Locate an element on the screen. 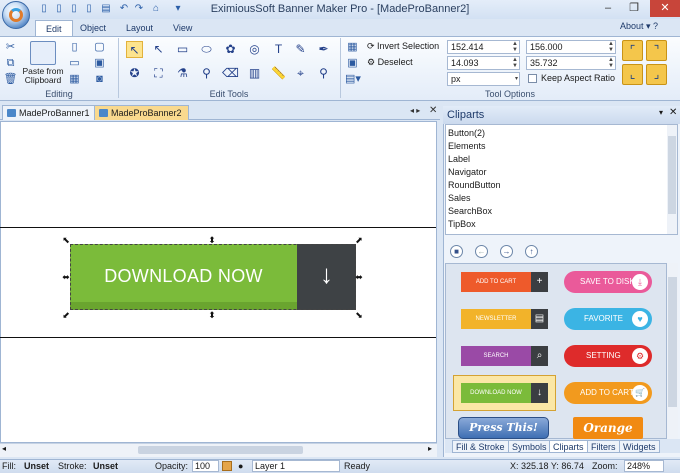 The height and width of the screenshot is (473, 680). select-same-icon: ▣ is located at coordinates (352, 63).